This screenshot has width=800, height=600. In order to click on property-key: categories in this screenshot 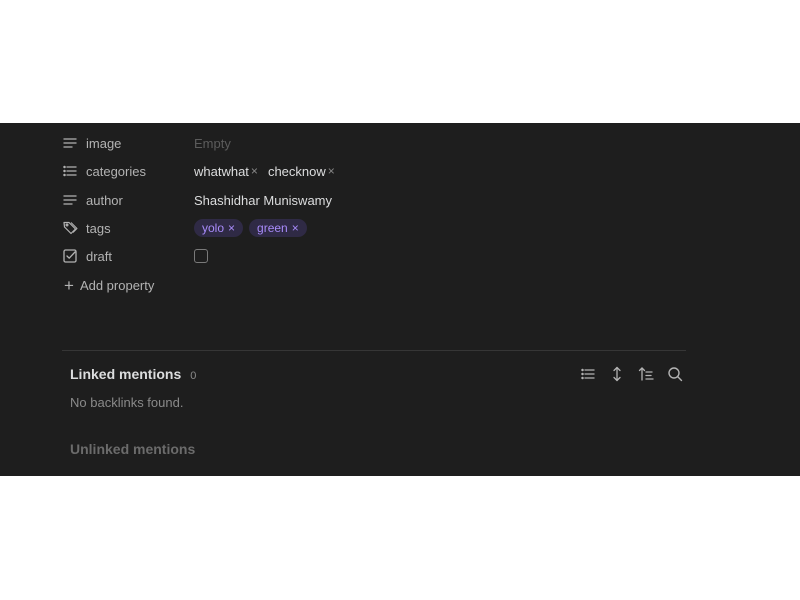, I will do `click(116, 171)`.